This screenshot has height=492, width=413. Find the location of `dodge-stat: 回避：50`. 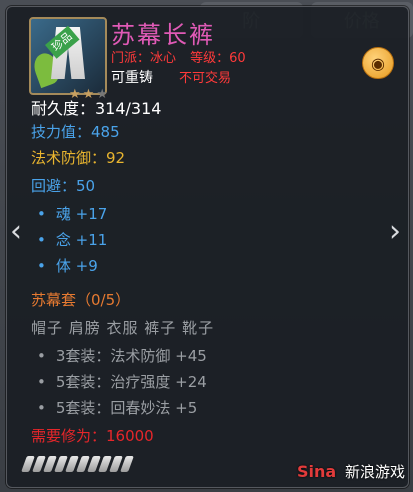

dodge-stat: 回避：50 is located at coordinates (63, 186).